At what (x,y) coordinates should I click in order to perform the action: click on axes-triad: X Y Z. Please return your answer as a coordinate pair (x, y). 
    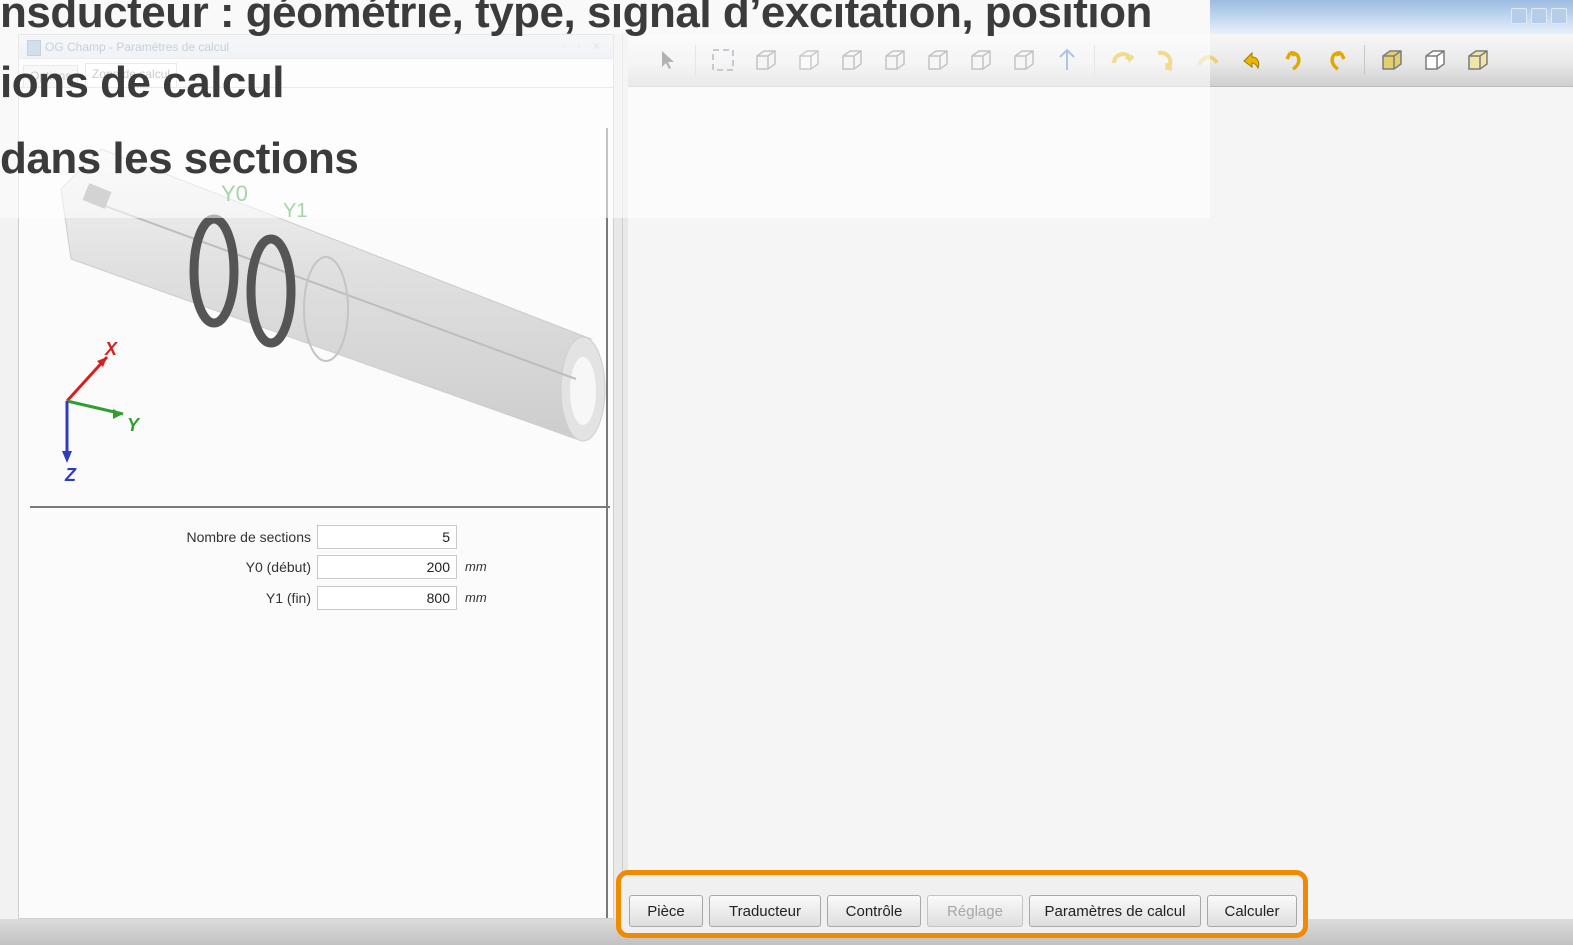
    Looking at the image, I should click on (101, 412).